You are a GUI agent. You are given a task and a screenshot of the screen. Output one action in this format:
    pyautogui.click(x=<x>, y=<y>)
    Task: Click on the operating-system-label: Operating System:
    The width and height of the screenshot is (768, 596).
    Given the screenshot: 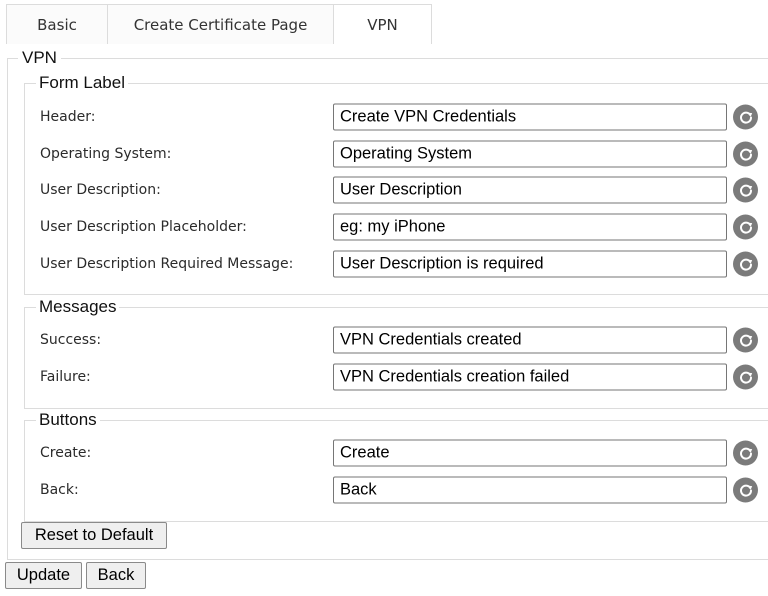 What is the action you would take?
    pyautogui.click(x=106, y=154)
    